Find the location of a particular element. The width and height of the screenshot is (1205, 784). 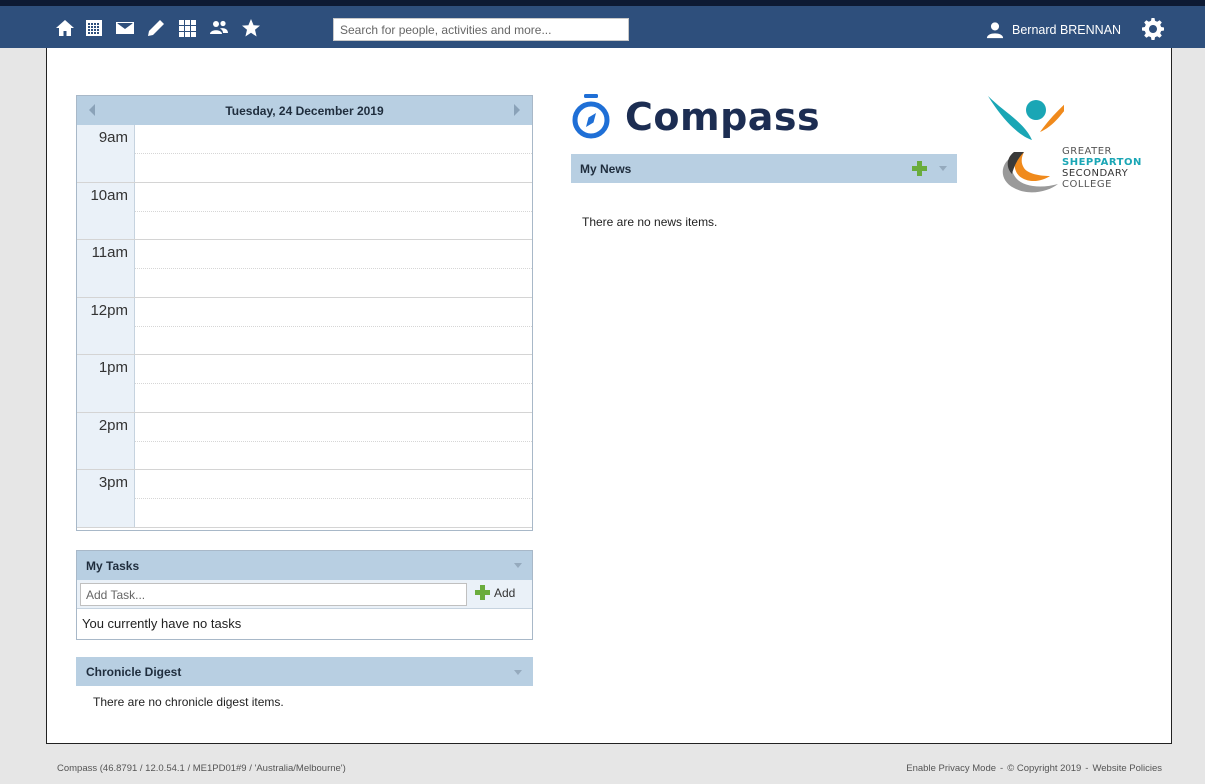

user-name: Bernard BRENNAN is located at coordinates (1067, 30).